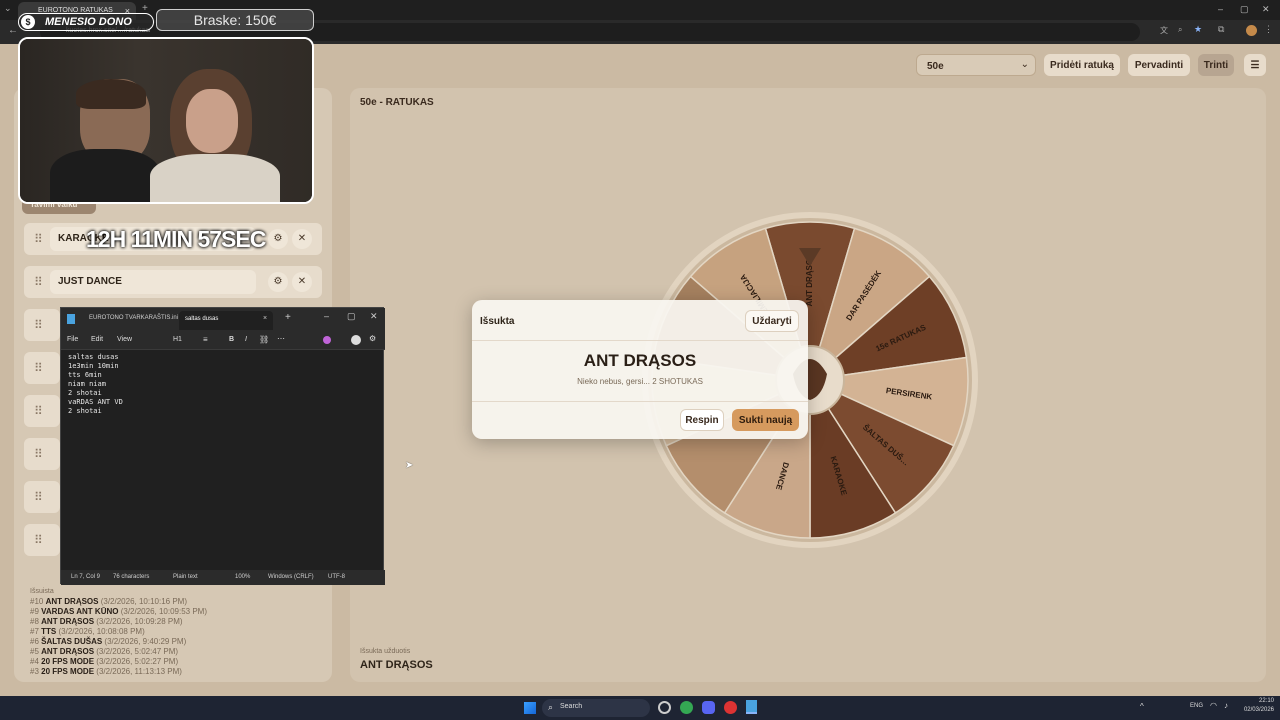 The image size is (1280, 720). What do you see at coordinates (551, 707) in the screenshot?
I see `search-icon: ⌕` at bounding box center [551, 707].